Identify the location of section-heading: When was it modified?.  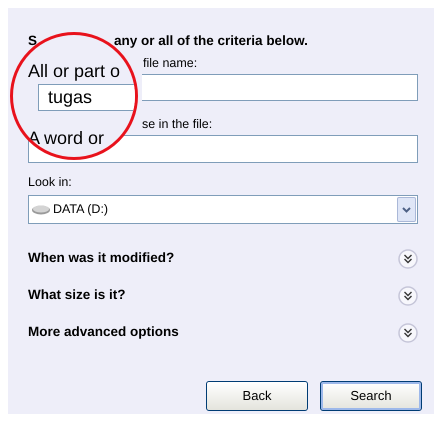
(101, 258).